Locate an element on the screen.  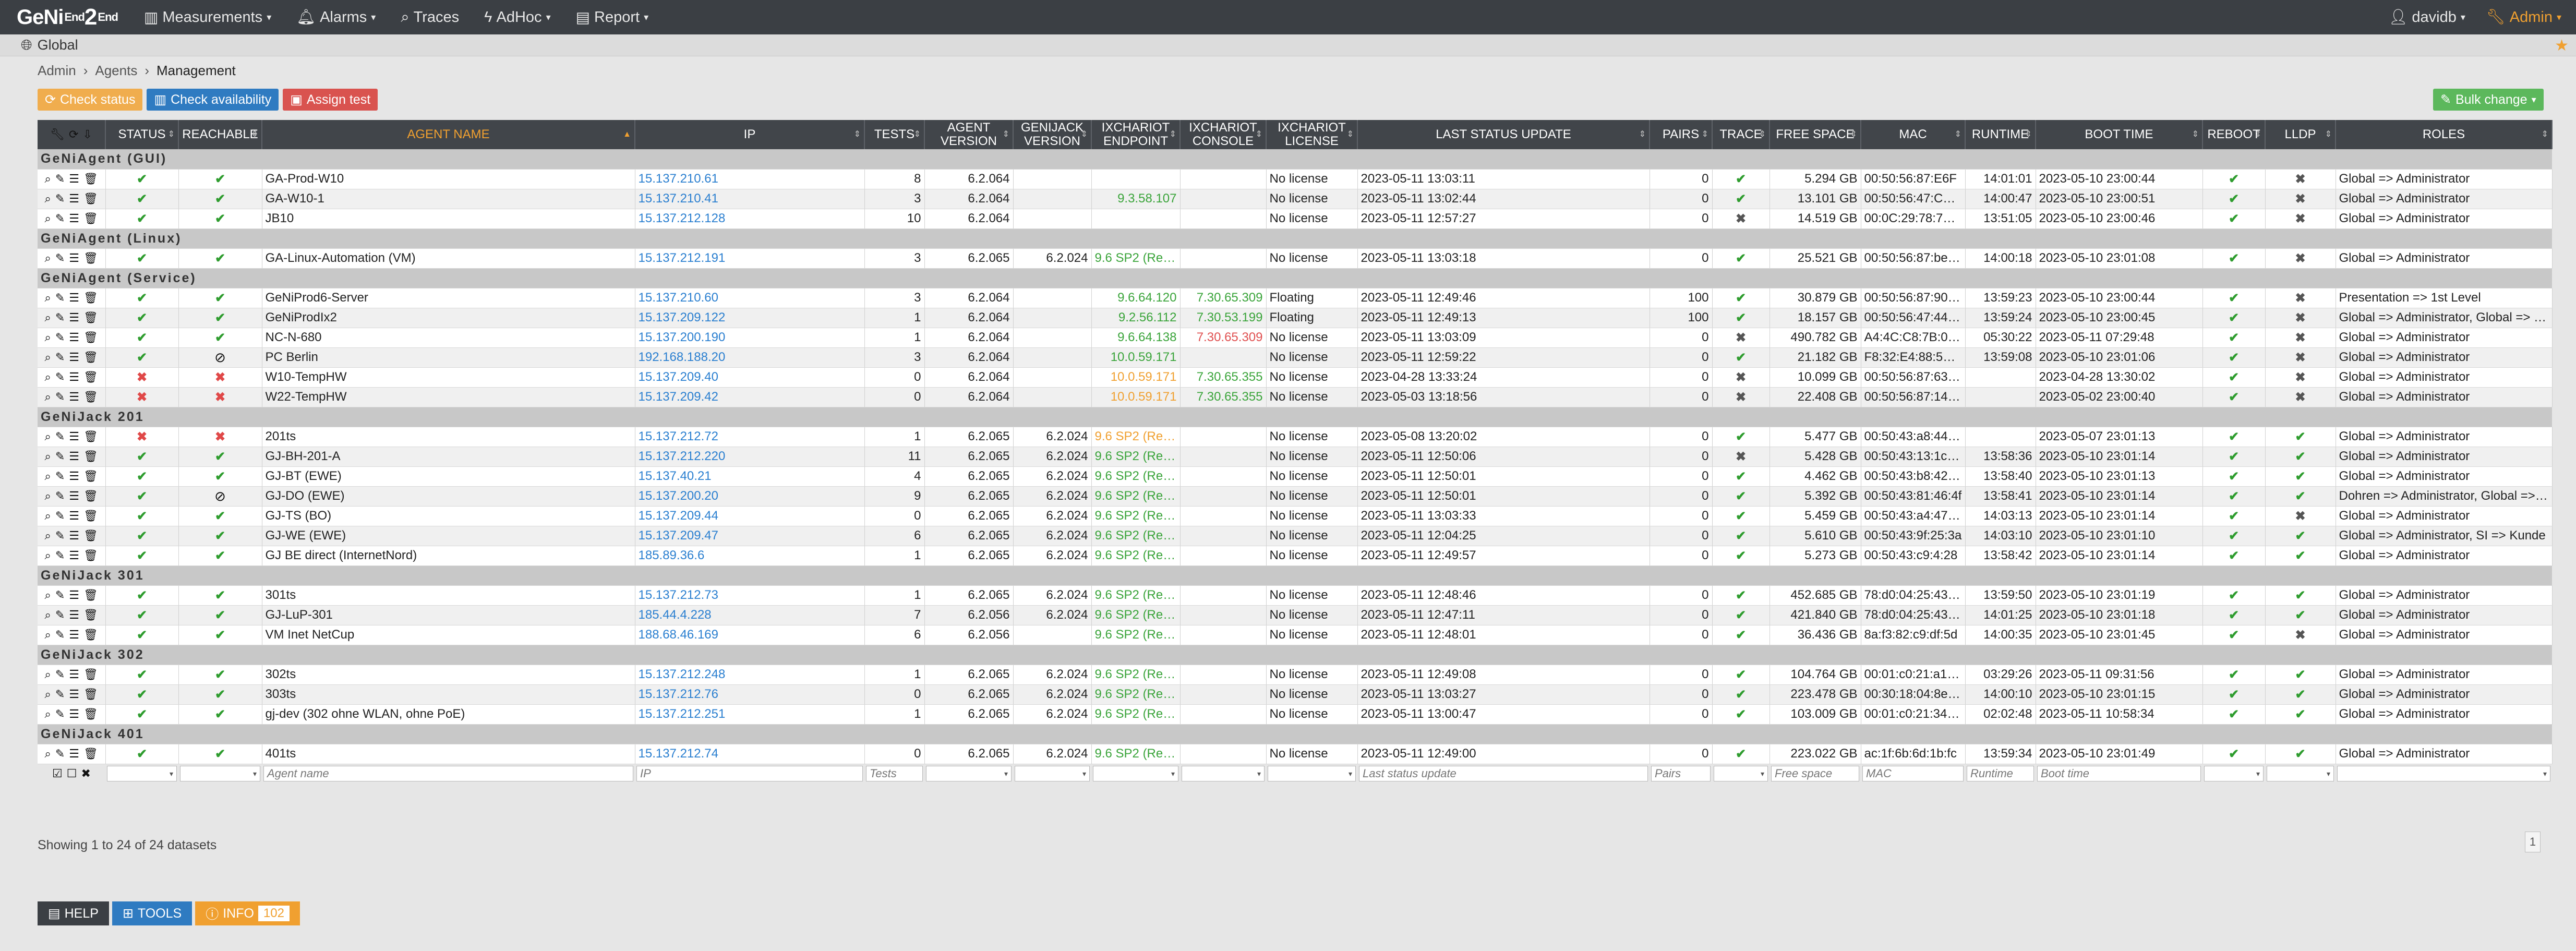
nav-traces: ⌕ Traces is located at coordinates (430, 18).